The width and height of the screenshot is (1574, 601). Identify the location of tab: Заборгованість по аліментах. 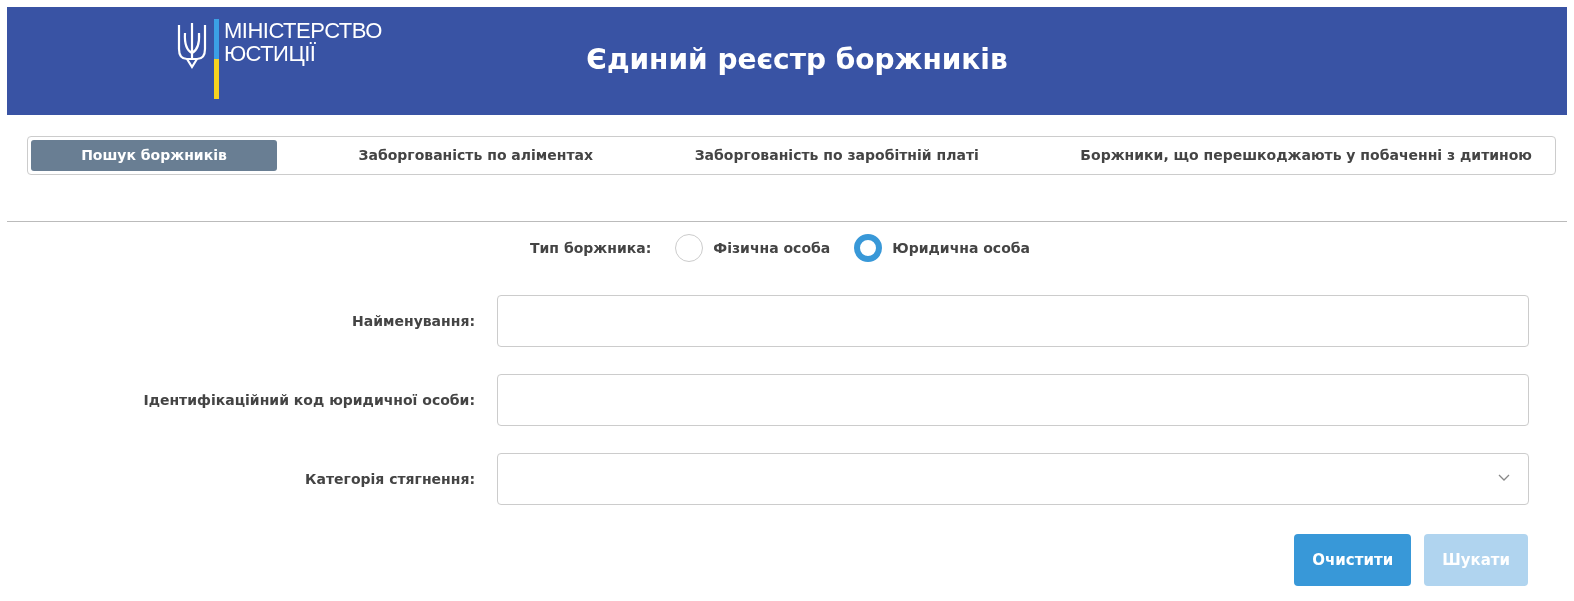
(476, 155).